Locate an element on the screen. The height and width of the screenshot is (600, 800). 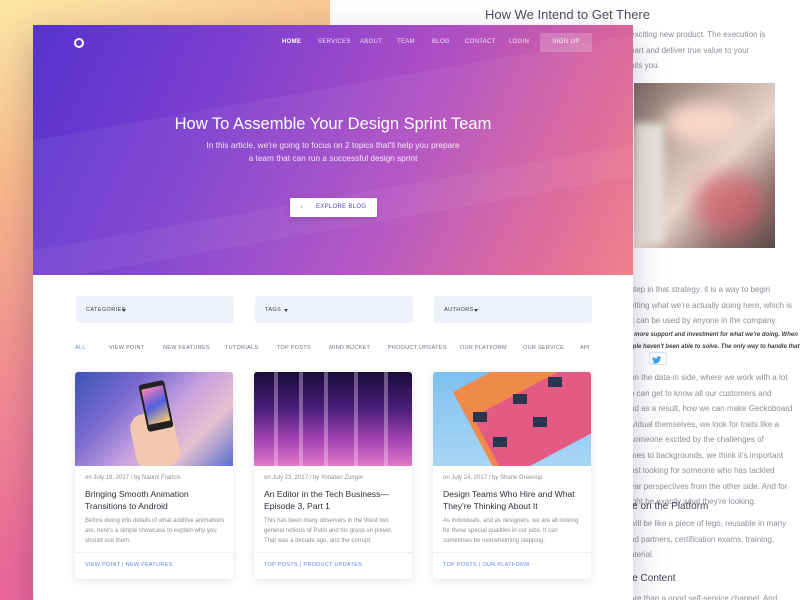
background-subheading: le Content is located at coordinates (653, 578).